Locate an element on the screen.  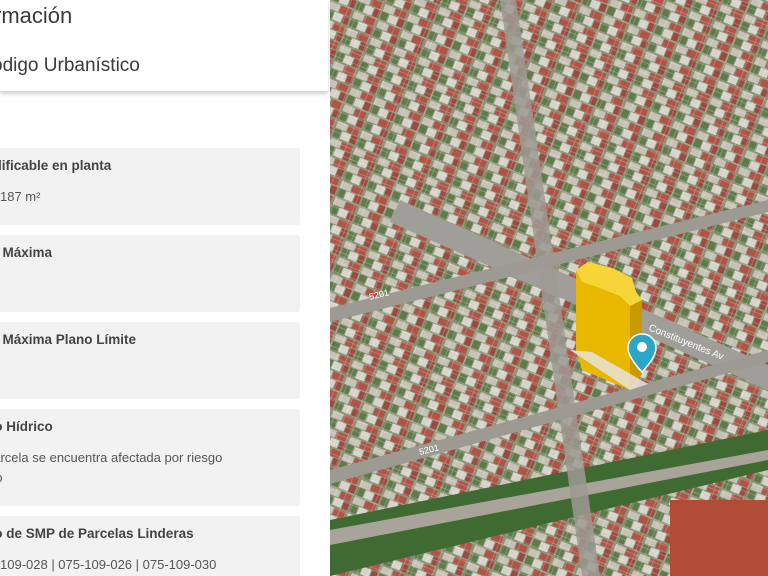
card-label: go Hídrico is located at coordinates (26, 426).